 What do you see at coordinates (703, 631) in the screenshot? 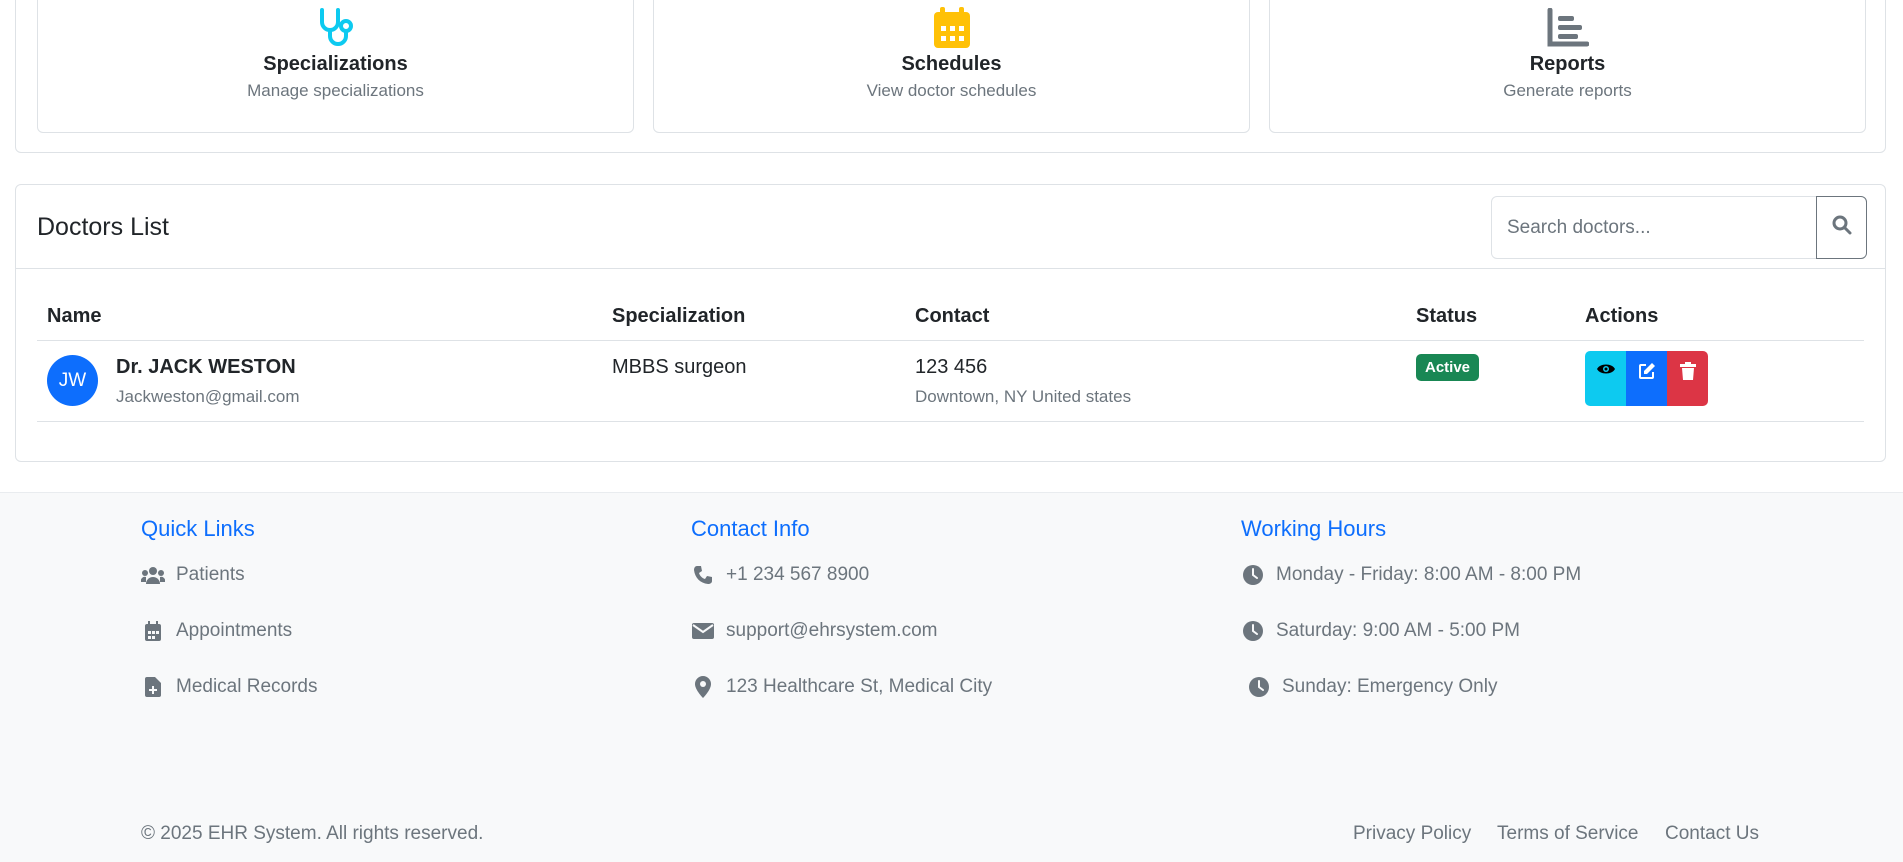
I see `envelope-icon` at bounding box center [703, 631].